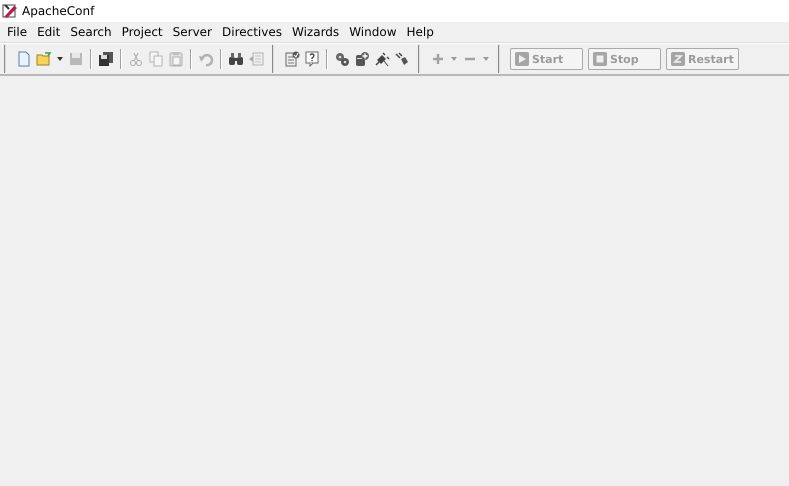 The width and height of the screenshot is (789, 486). I want to click on window-title: ApacheConf, so click(58, 11).